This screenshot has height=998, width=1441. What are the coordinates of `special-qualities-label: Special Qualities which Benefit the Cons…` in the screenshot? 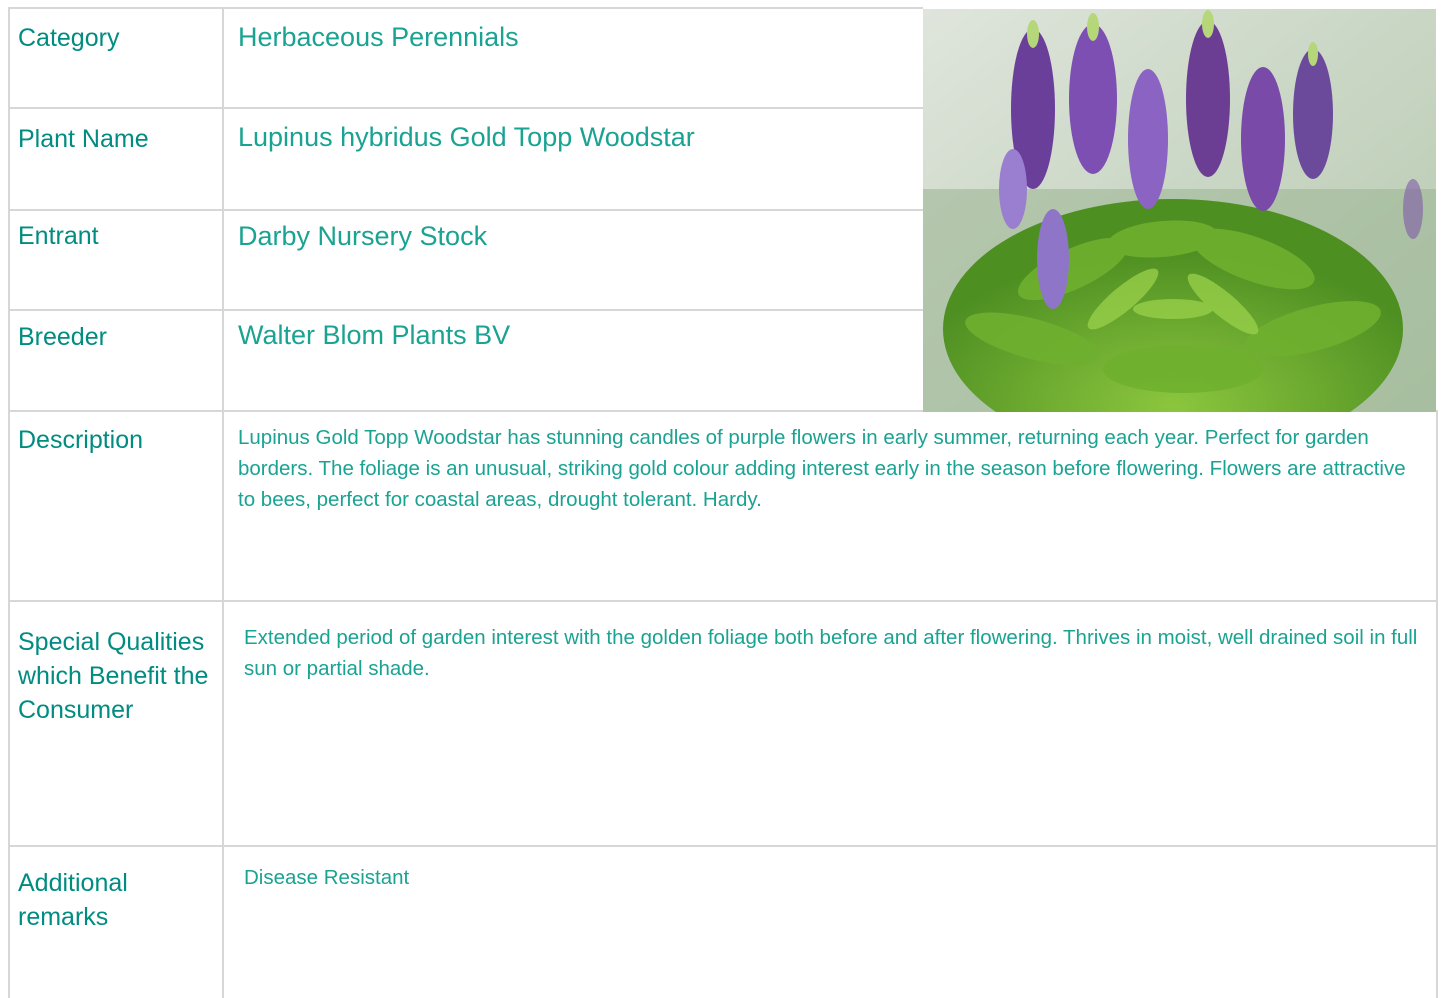 It's located at (113, 676).